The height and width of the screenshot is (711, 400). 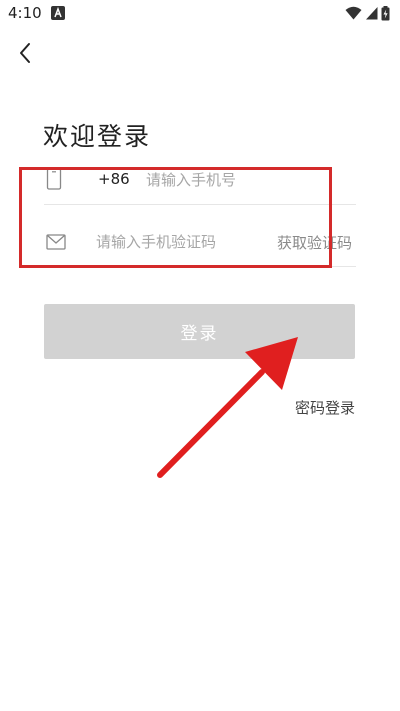 I want to click on password-login-link: 密码登录, so click(x=325, y=407).